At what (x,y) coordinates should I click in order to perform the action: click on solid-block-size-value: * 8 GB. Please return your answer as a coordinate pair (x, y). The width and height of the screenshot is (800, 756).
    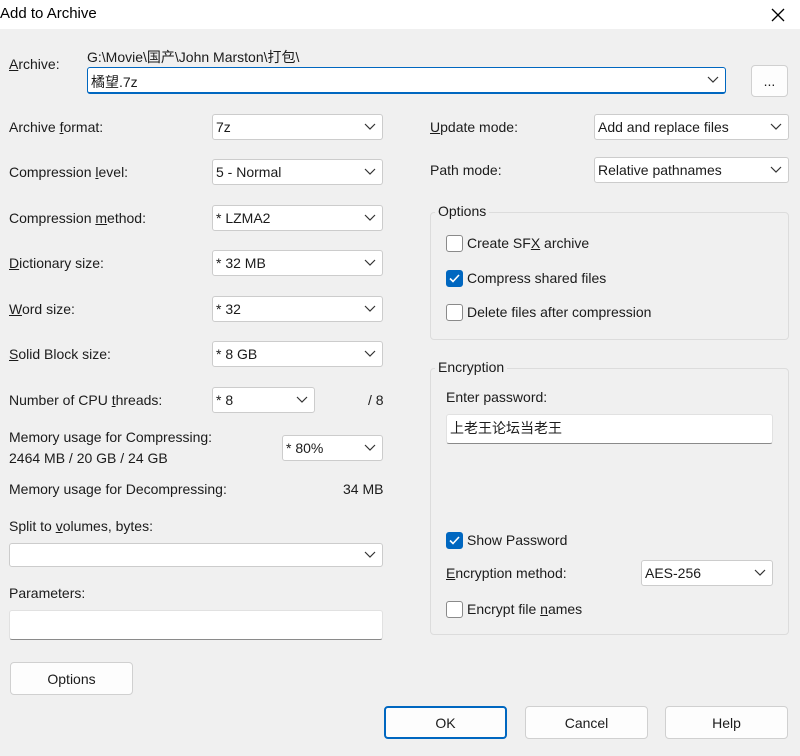
    Looking at the image, I should click on (237, 354).